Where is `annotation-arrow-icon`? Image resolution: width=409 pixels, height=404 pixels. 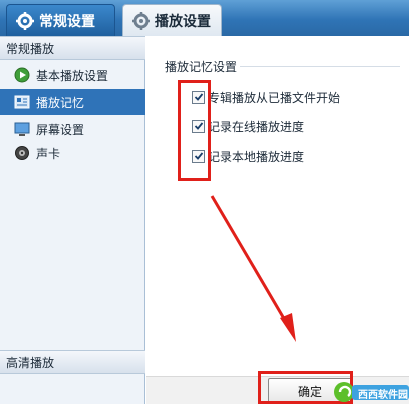
annotation-arrow-icon is located at coordinates (253, 268).